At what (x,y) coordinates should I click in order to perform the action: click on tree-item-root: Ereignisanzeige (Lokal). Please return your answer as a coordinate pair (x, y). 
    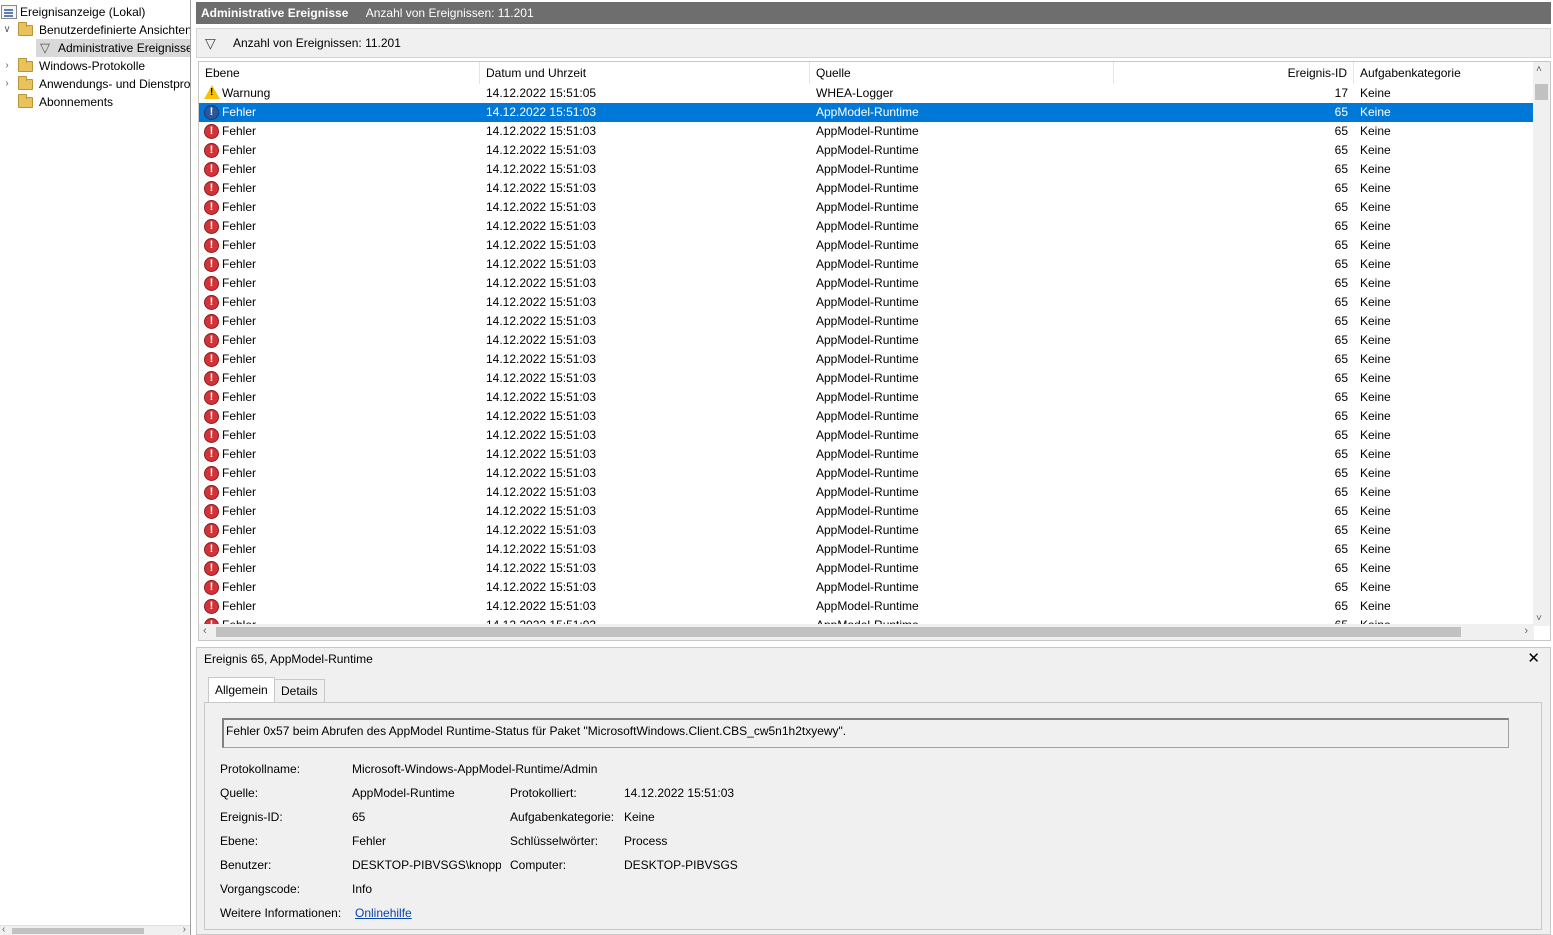
    Looking at the image, I should click on (95, 12).